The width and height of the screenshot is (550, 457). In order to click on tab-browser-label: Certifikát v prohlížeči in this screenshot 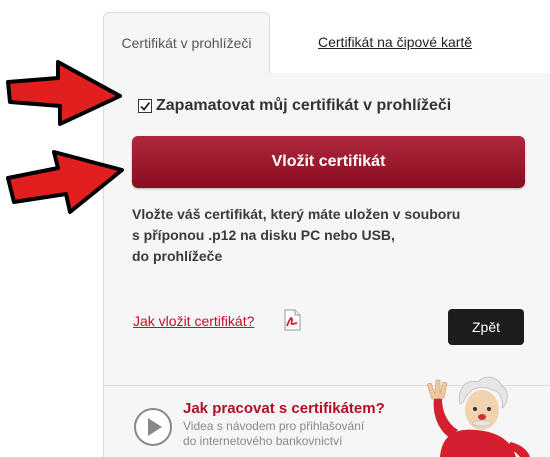, I will do `click(186, 43)`.